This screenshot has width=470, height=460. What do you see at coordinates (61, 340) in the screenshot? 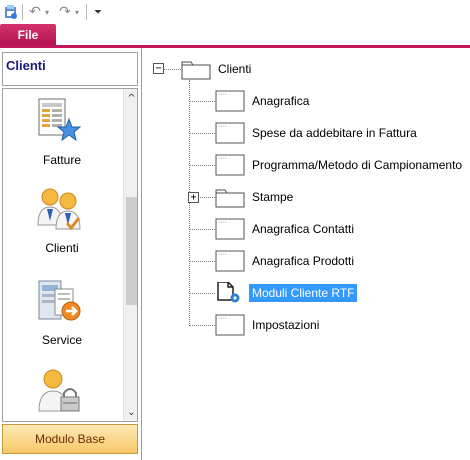
I see `nav-item-label: Service` at bounding box center [61, 340].